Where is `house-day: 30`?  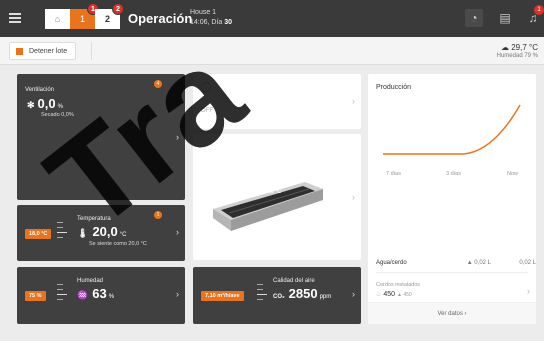 house-day: 30 is located at coordinates (228, 22).